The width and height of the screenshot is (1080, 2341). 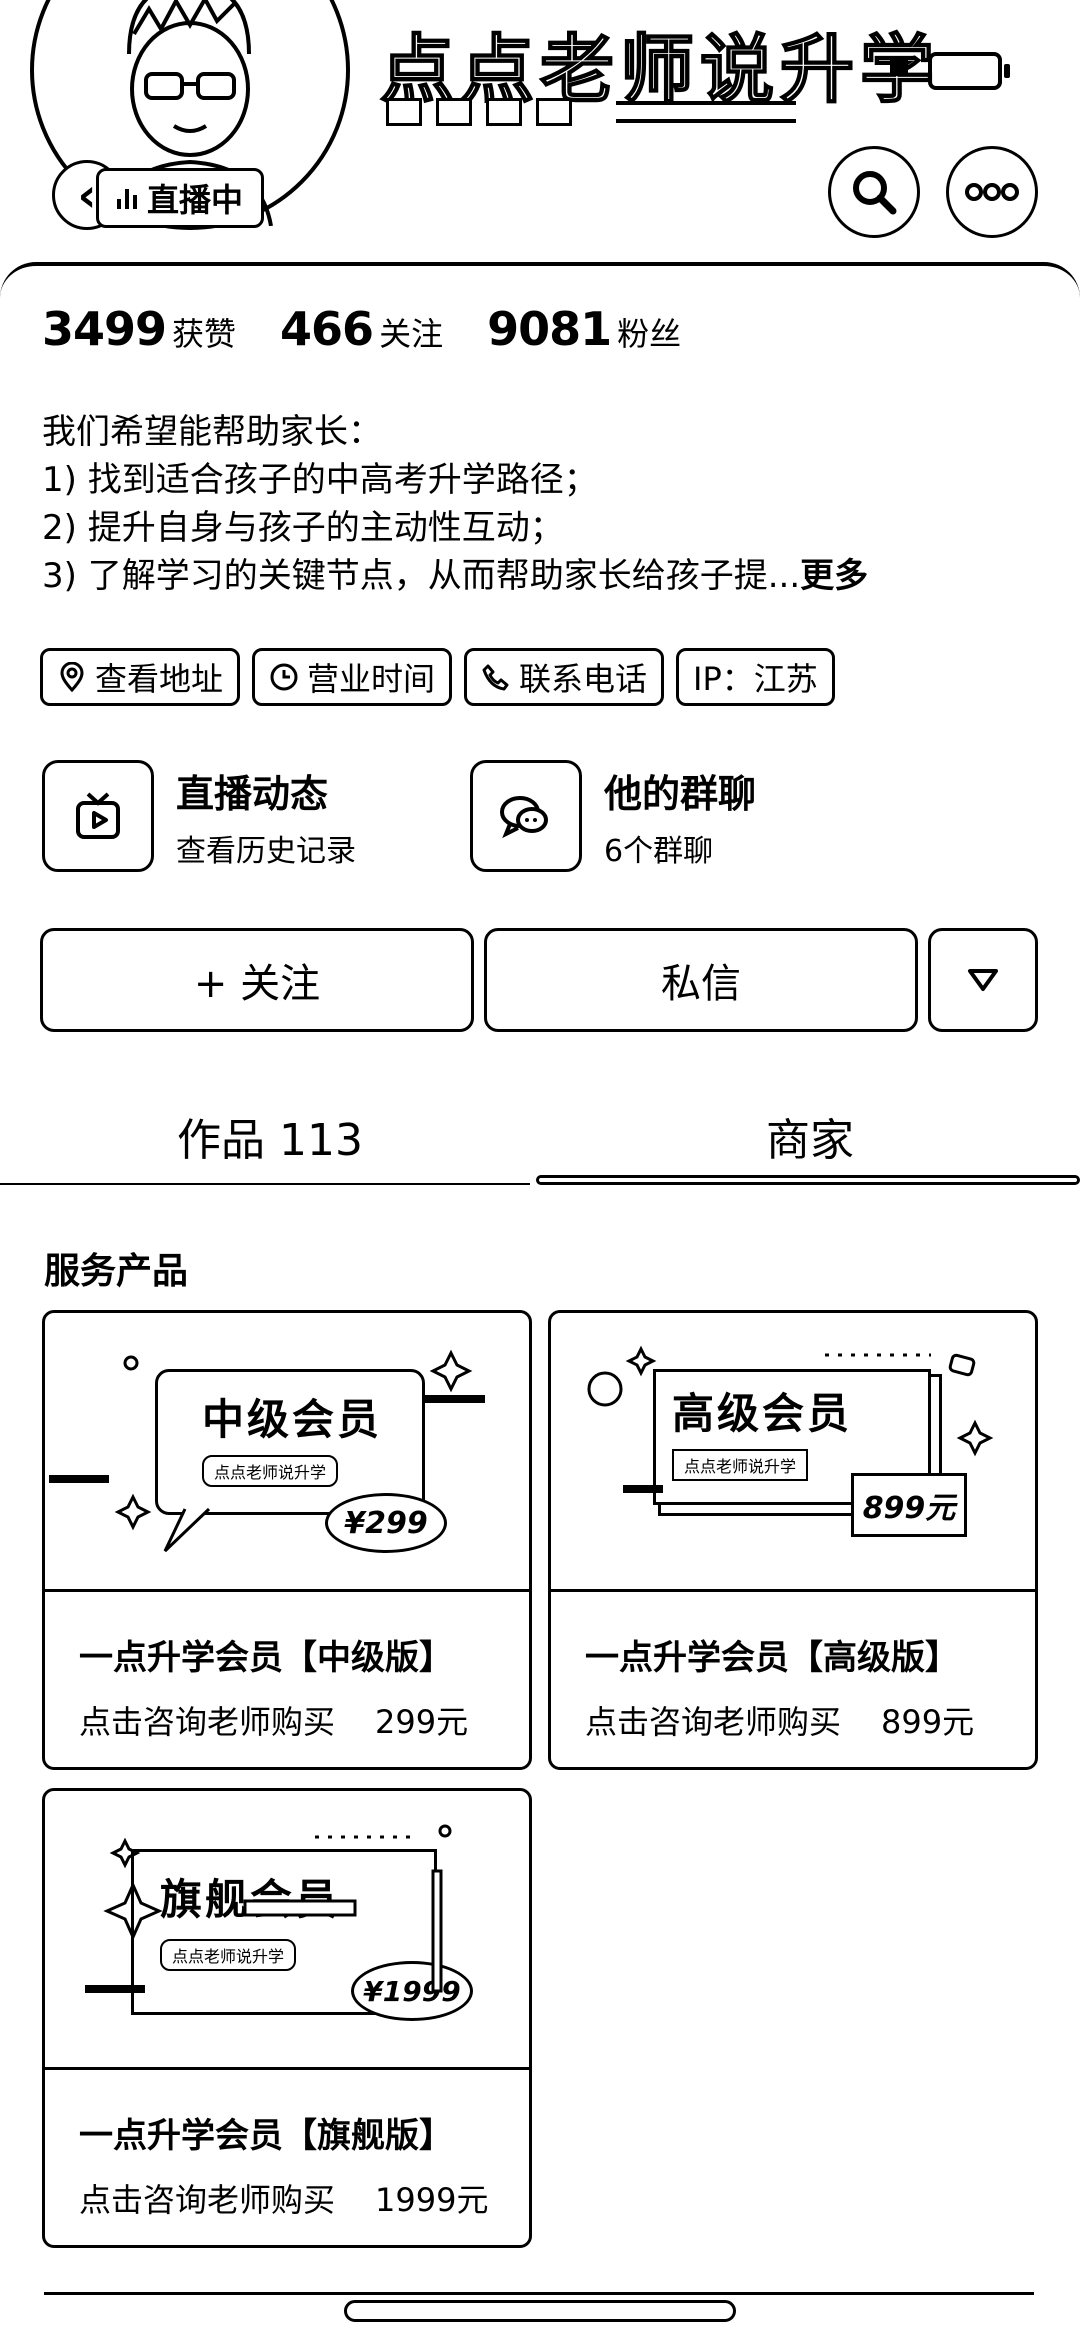 I want to click on bio-line: 我们希望能帮助家长：, so click(x=212, y=432).